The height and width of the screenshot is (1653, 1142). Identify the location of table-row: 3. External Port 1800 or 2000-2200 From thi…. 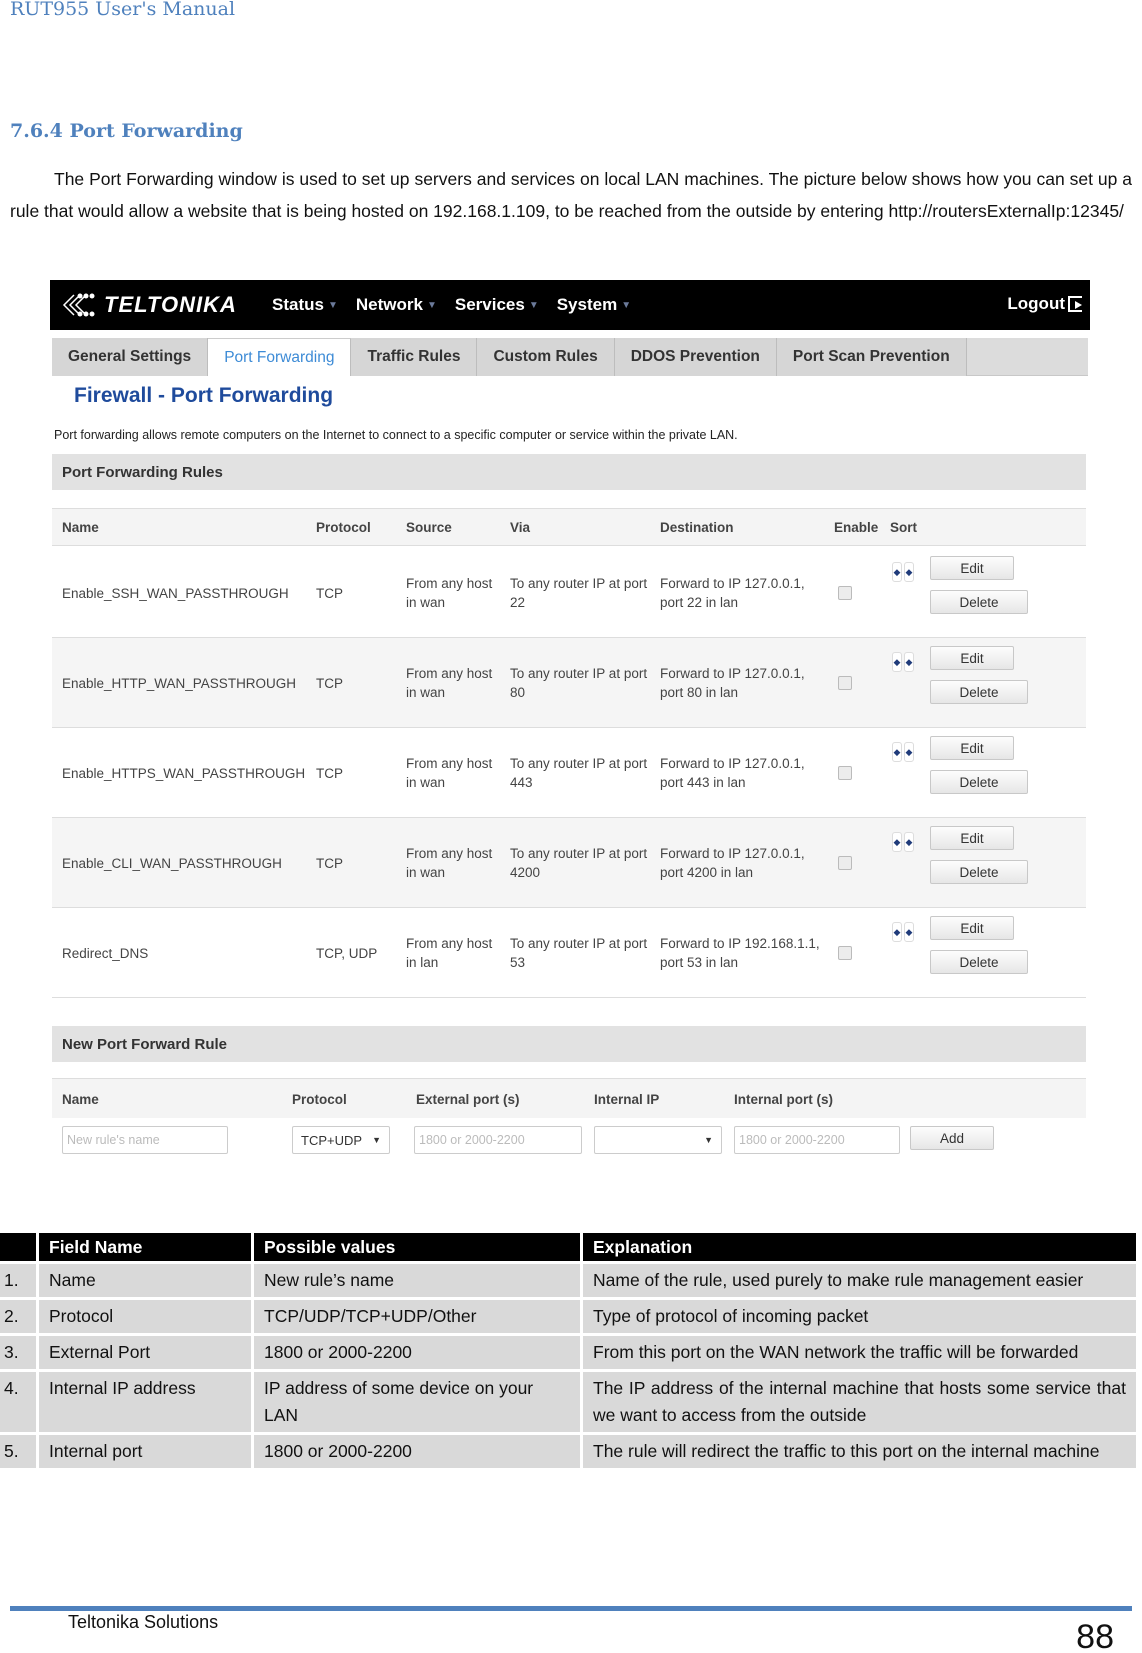
(568, 1352).